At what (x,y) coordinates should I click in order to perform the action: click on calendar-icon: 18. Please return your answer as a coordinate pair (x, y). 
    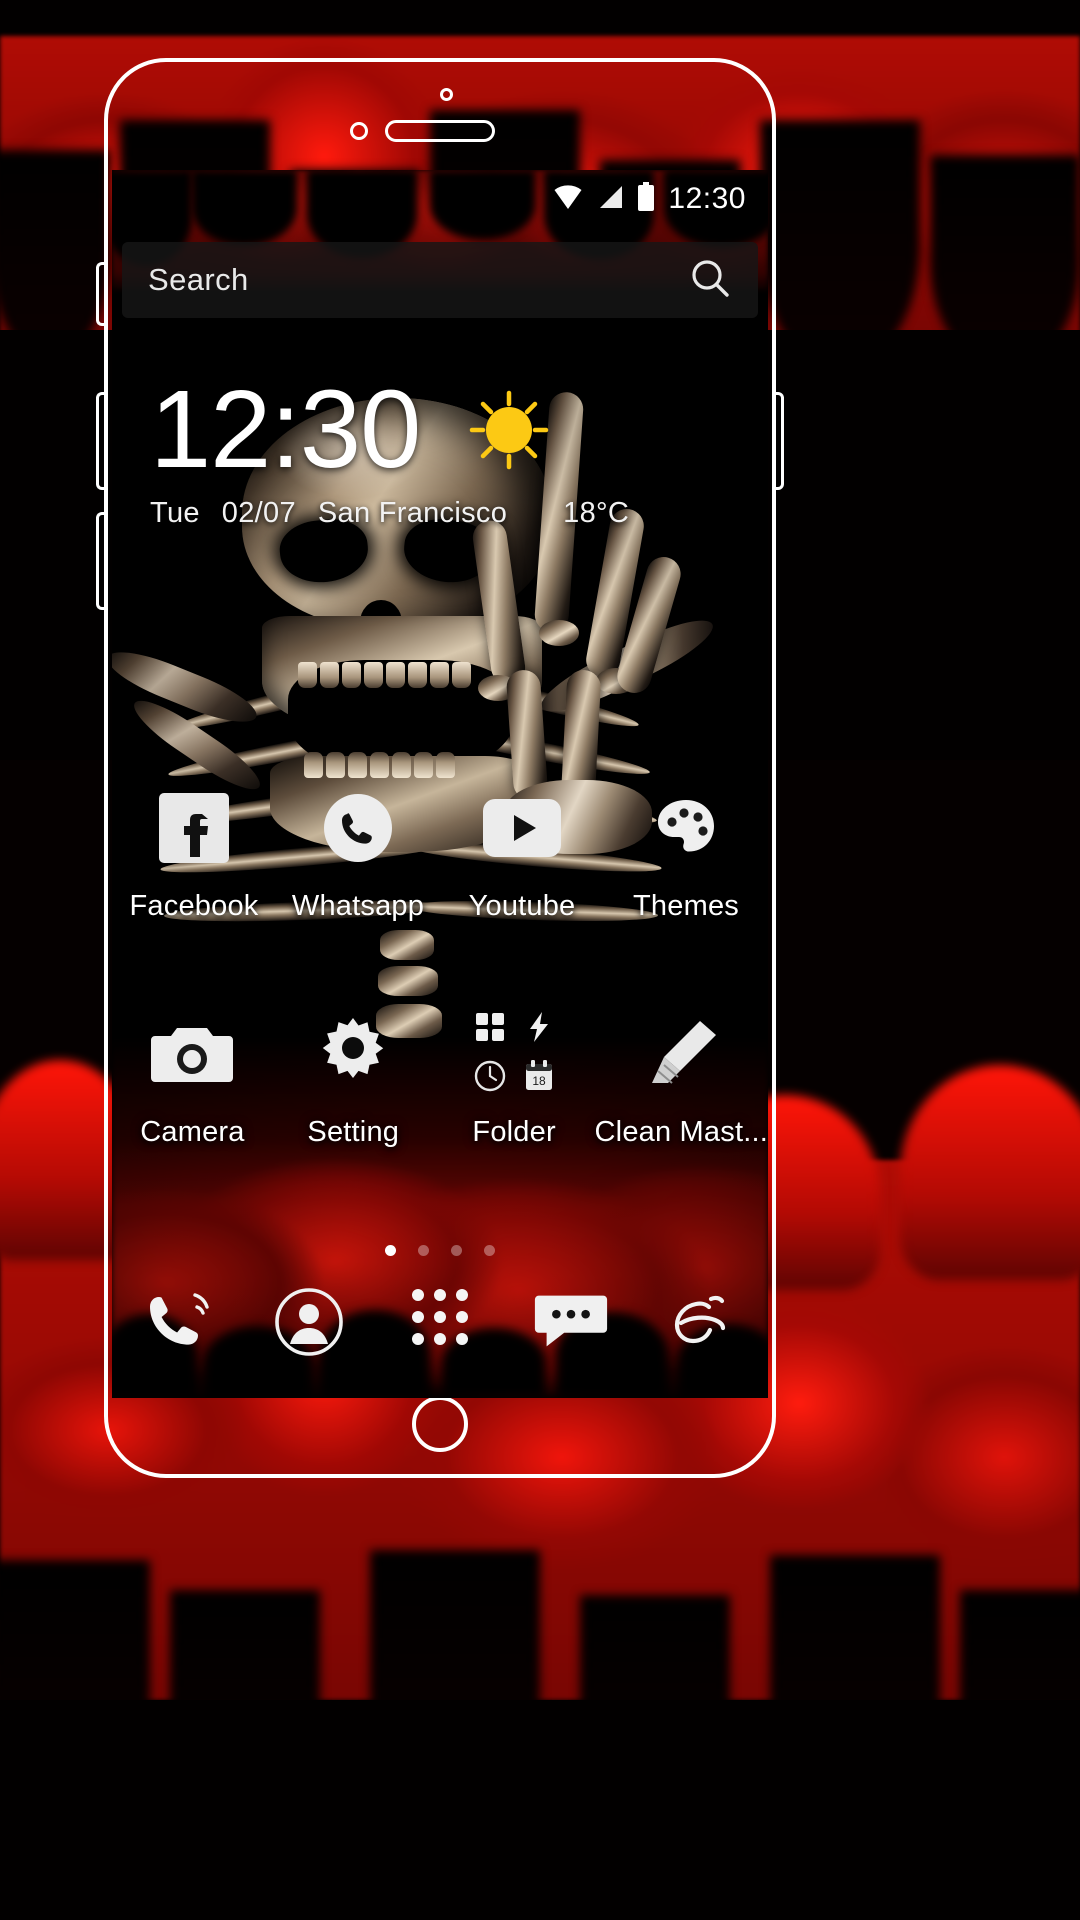
    Looking at the image, I should click on (539, 1078).